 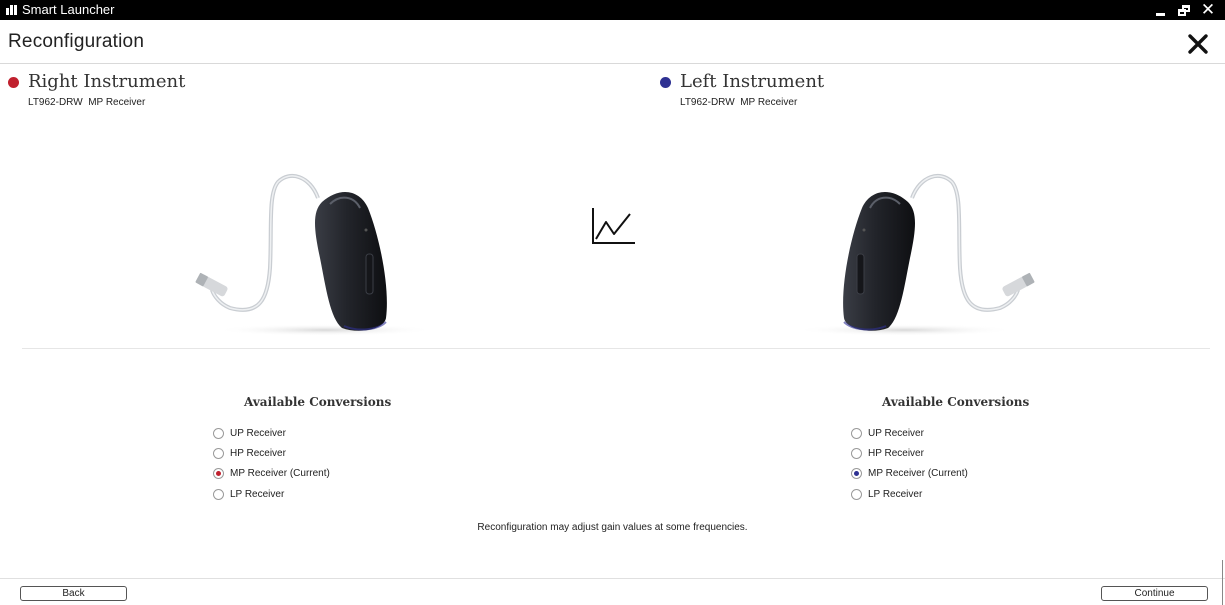 What do you see at coordinates (665, 82) in the screenshot?
I see `left-instrument-dot` at bounding box center [665, 82].